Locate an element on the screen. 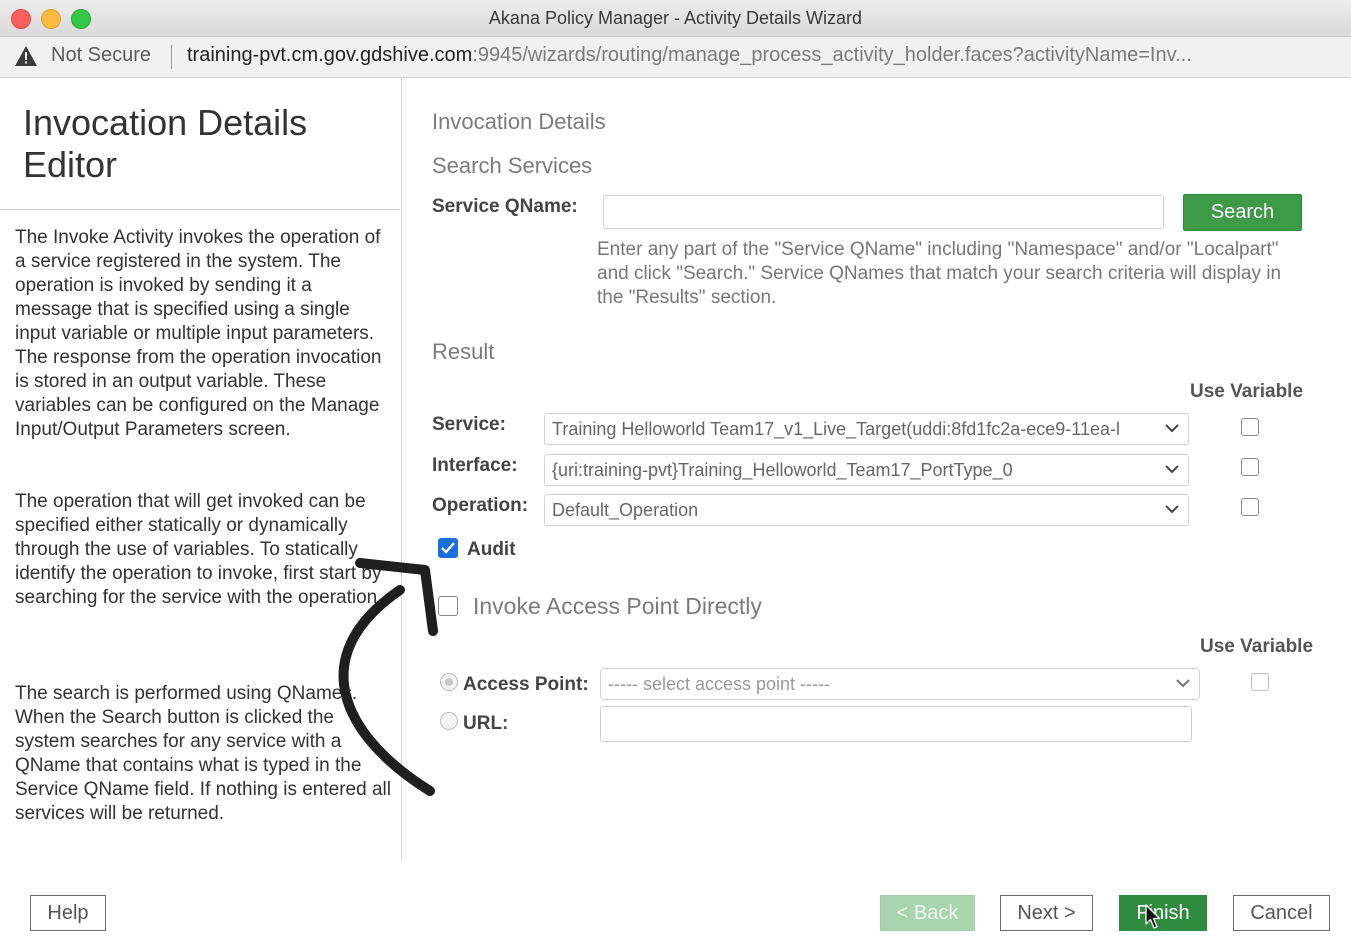  section-search-services: Search Services is located at coordinates (512, 165).